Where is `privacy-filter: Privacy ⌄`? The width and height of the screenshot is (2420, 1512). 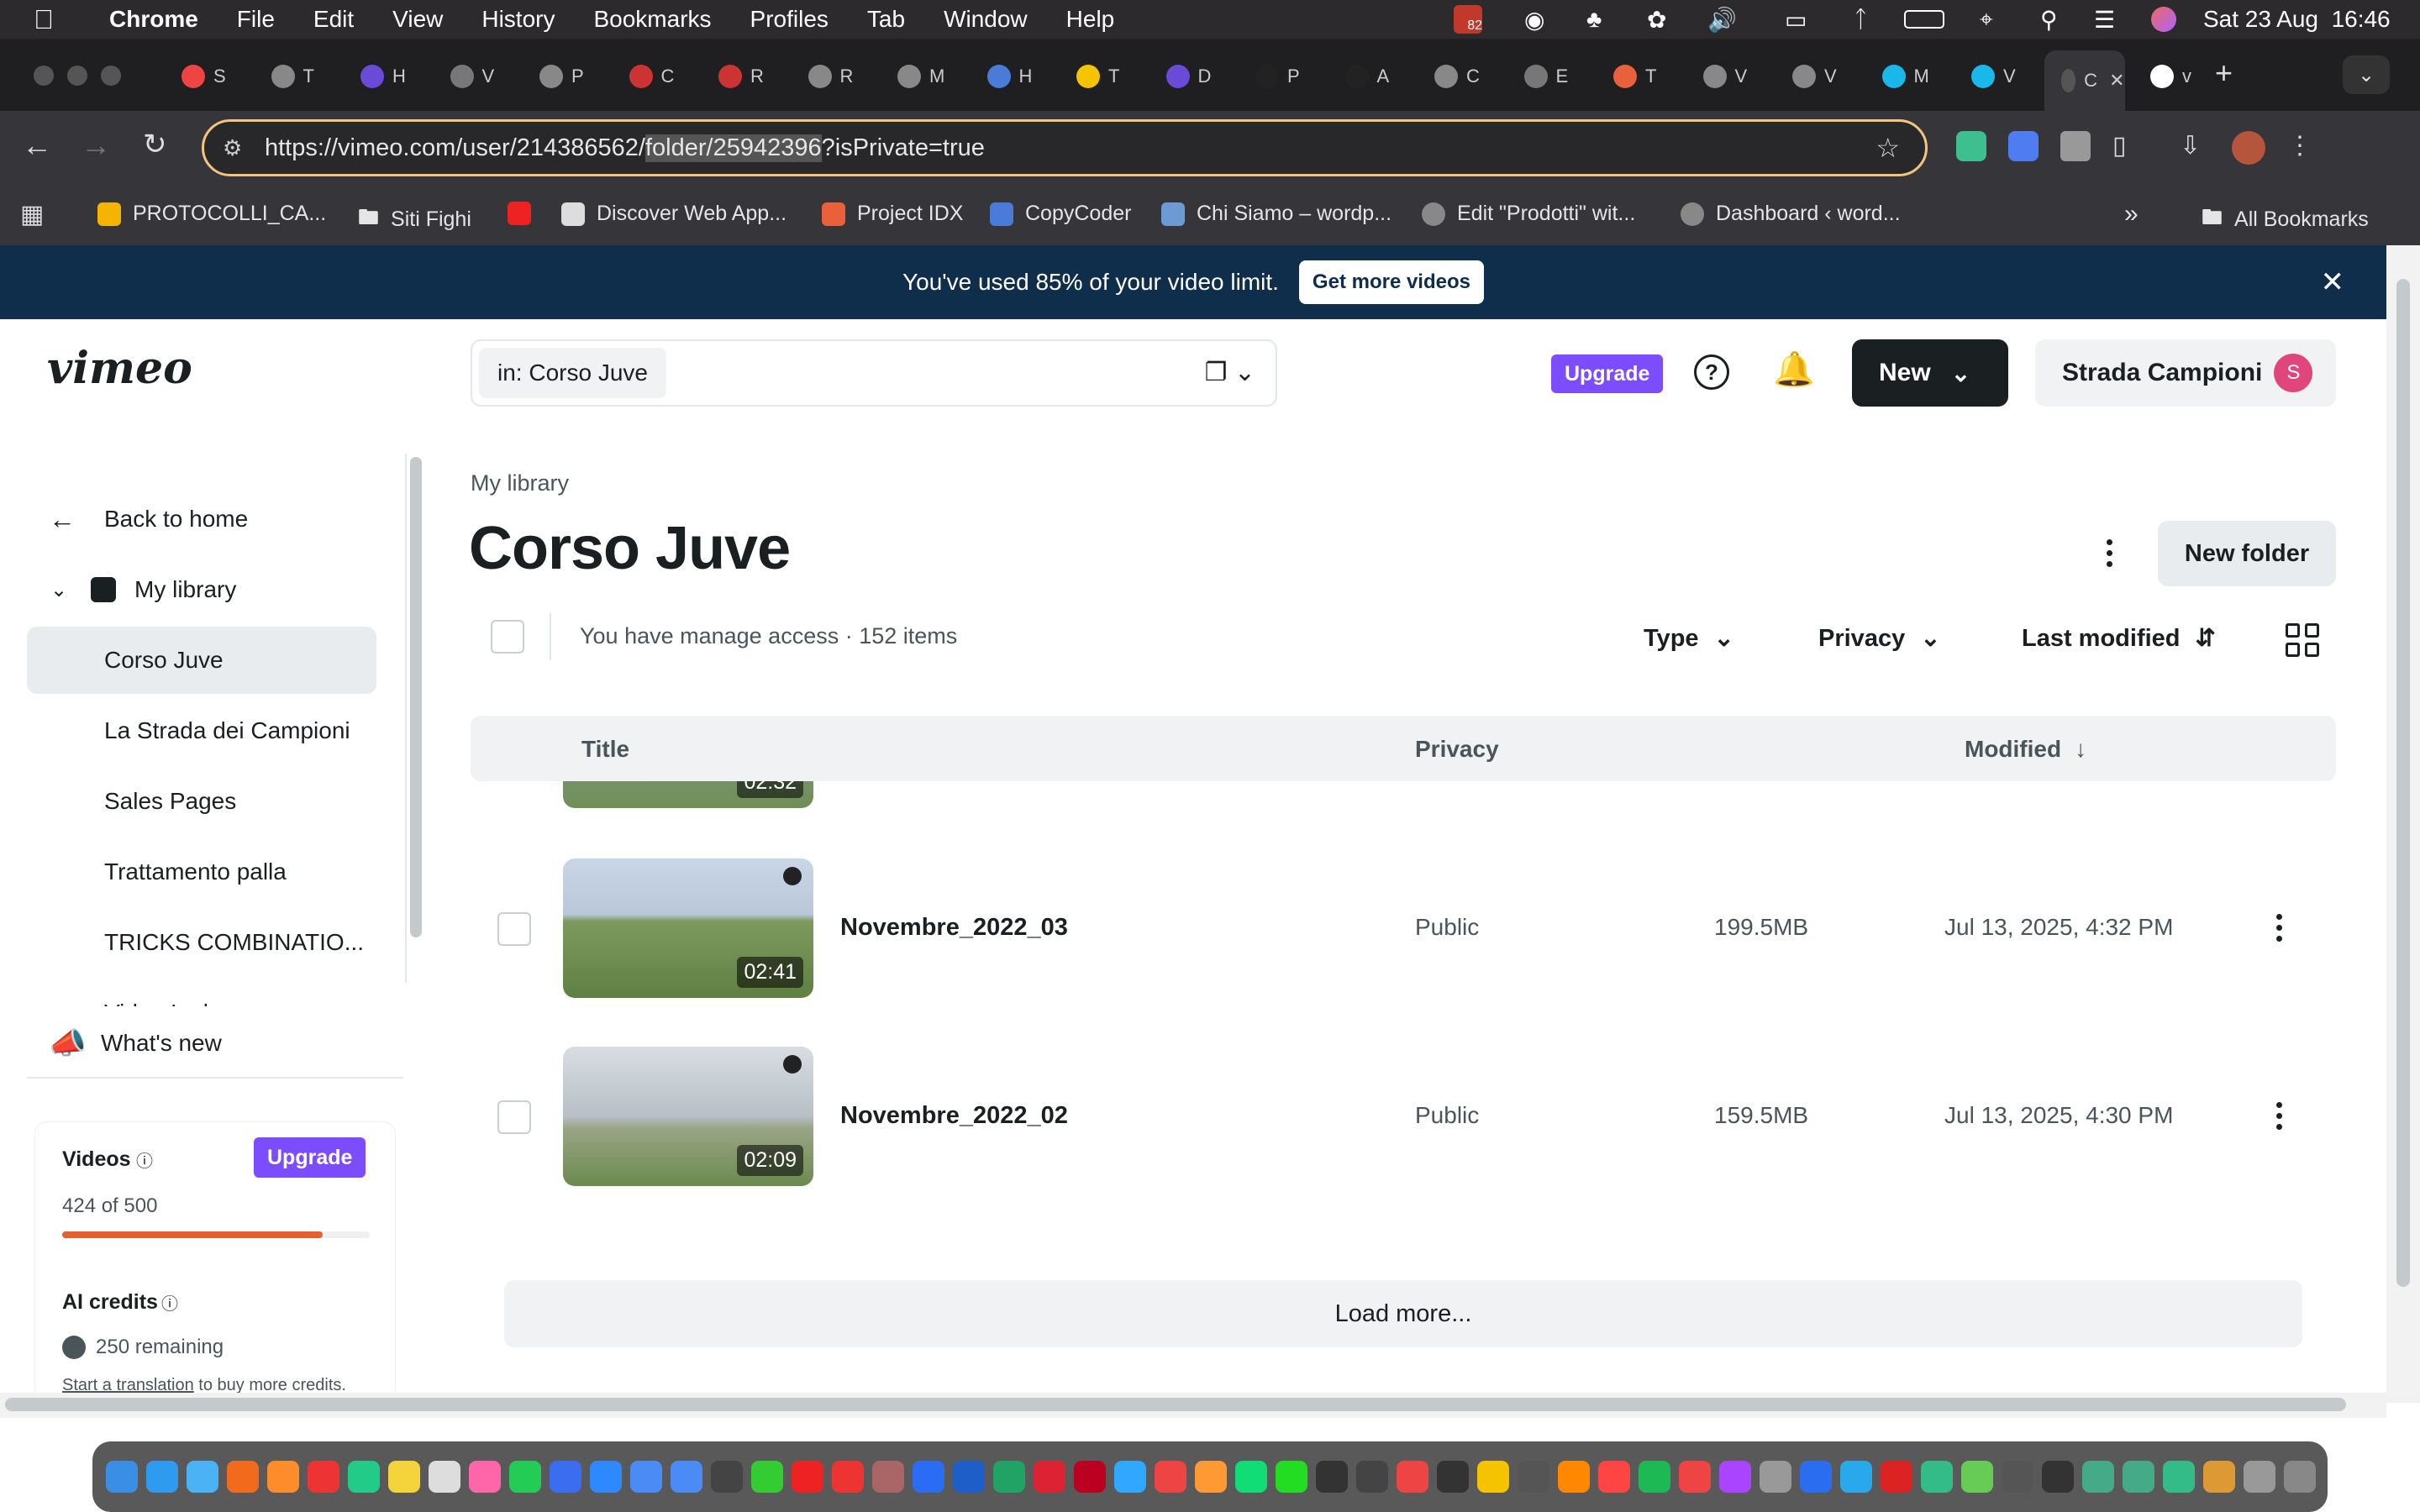 privacy-filter: Privacy ⌄ is located at coordinates (1879, 638).